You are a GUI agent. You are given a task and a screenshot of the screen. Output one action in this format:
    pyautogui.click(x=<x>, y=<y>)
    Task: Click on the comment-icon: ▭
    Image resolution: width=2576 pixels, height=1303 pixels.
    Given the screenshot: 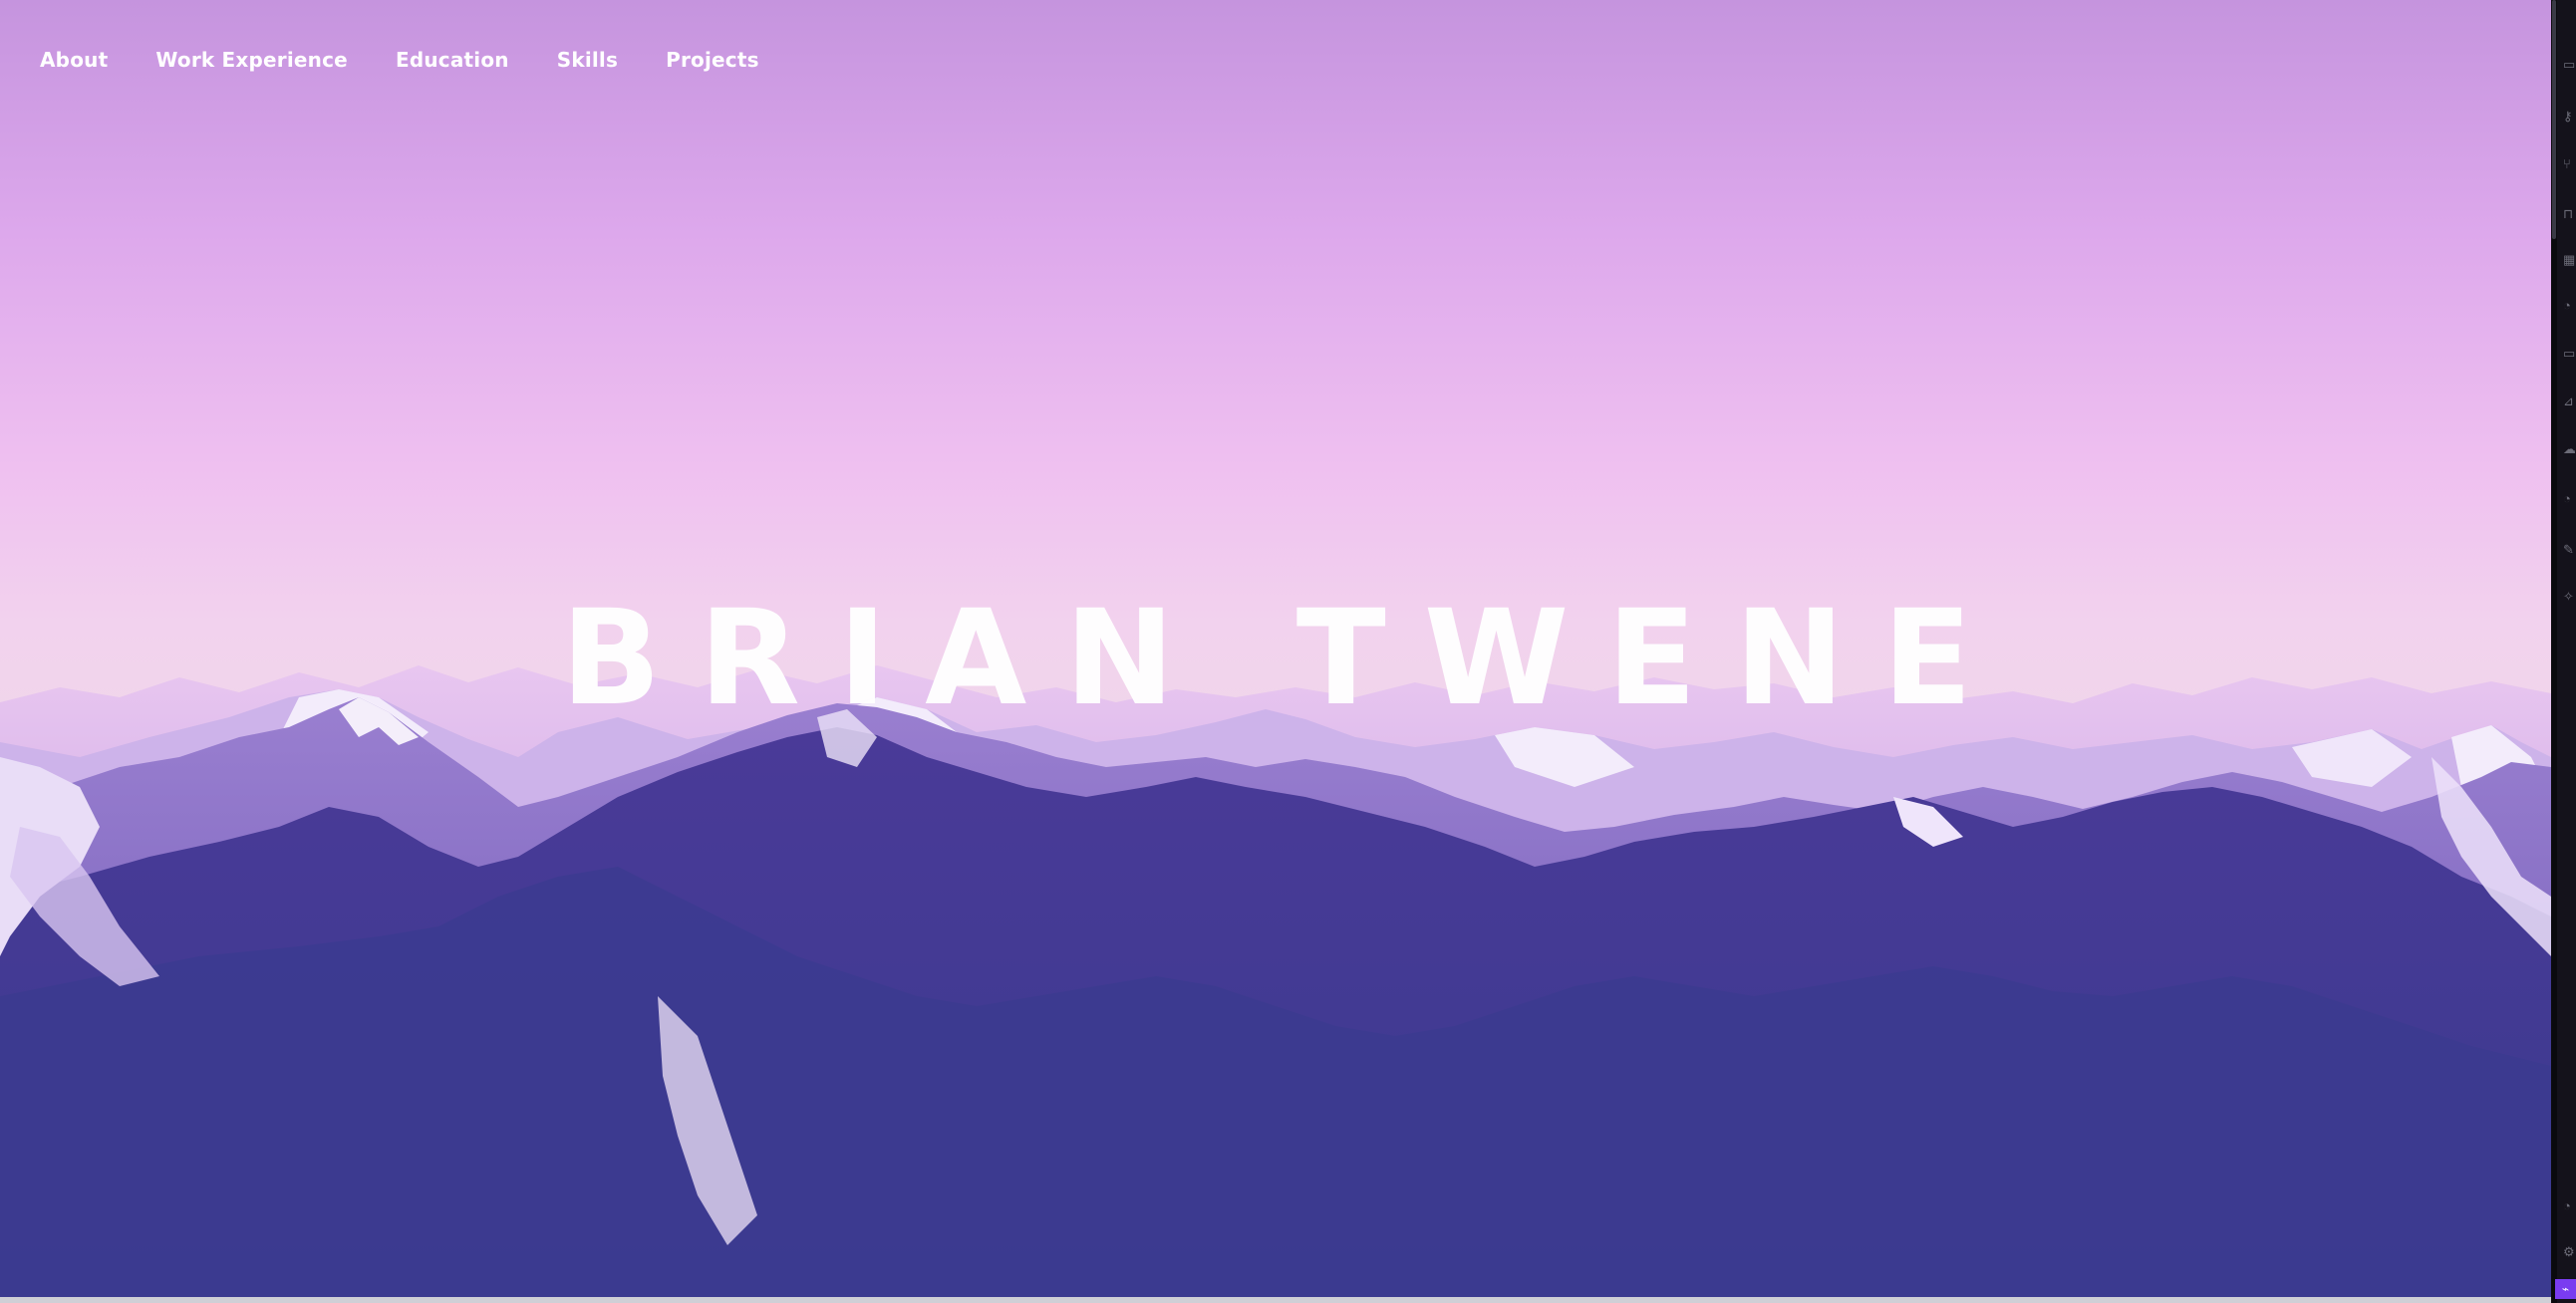 What is the action you would take?
    pyautogui.click(x=2569, y=354)
    